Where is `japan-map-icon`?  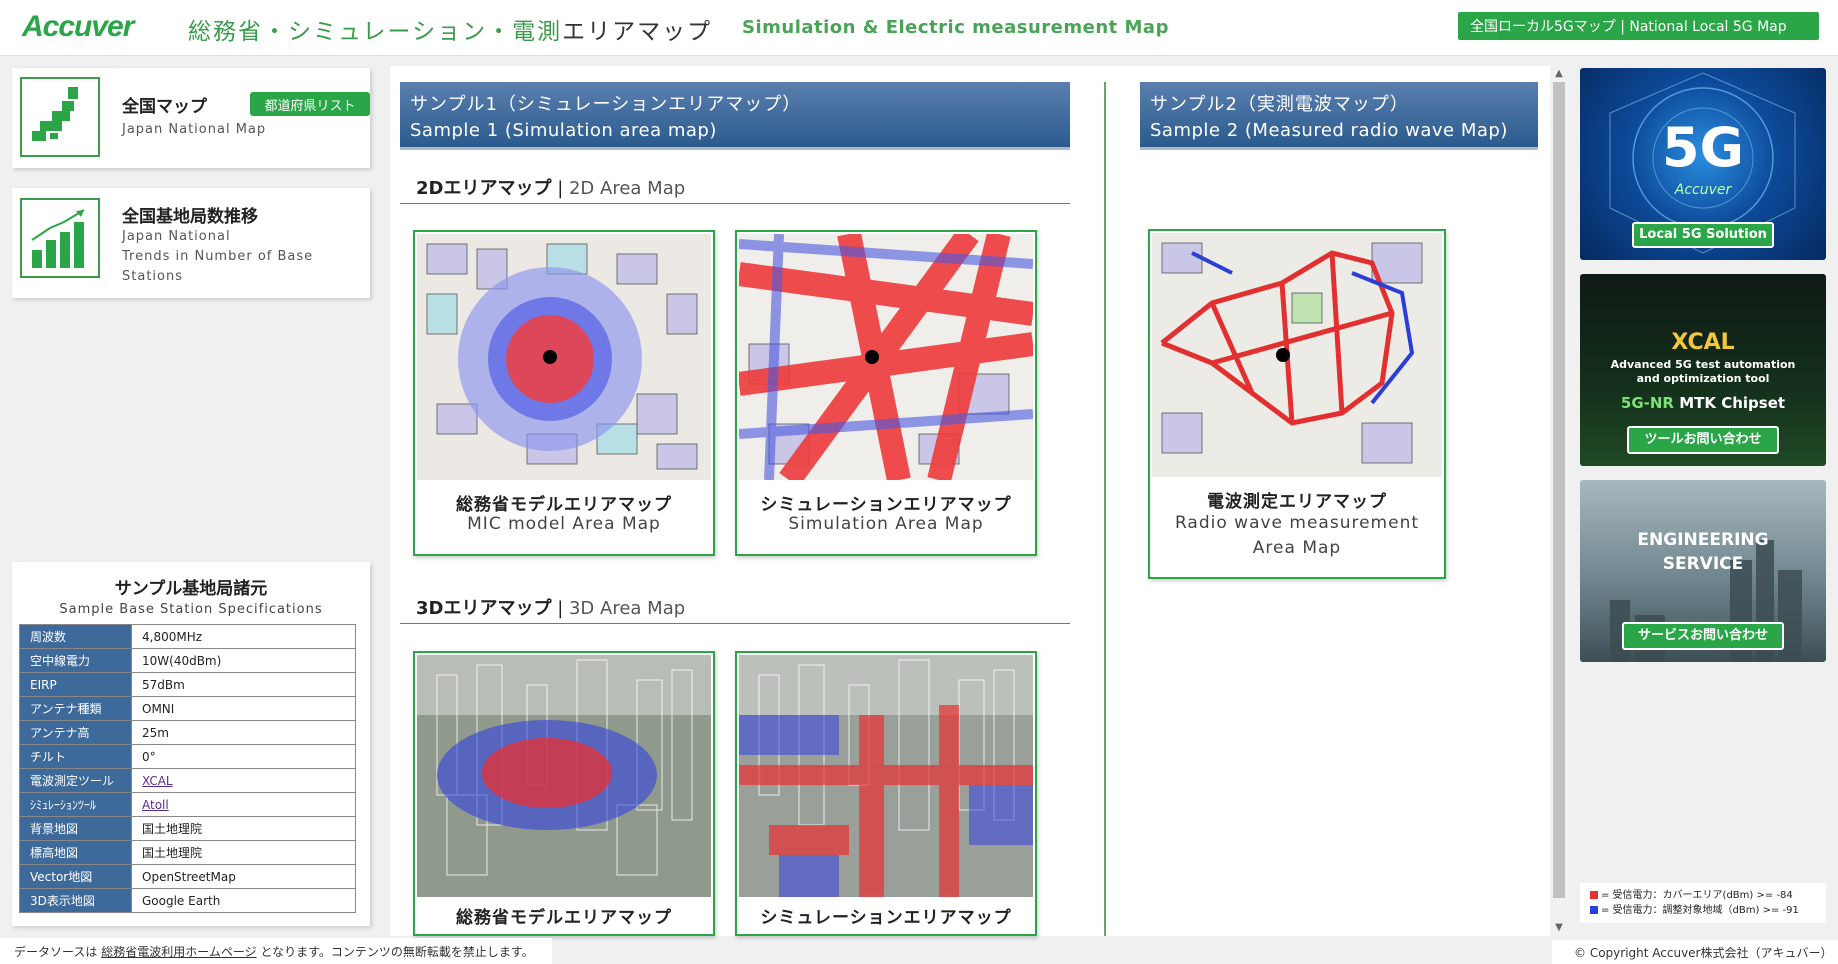
japan-map-icon is located at coordinates (60, 117).